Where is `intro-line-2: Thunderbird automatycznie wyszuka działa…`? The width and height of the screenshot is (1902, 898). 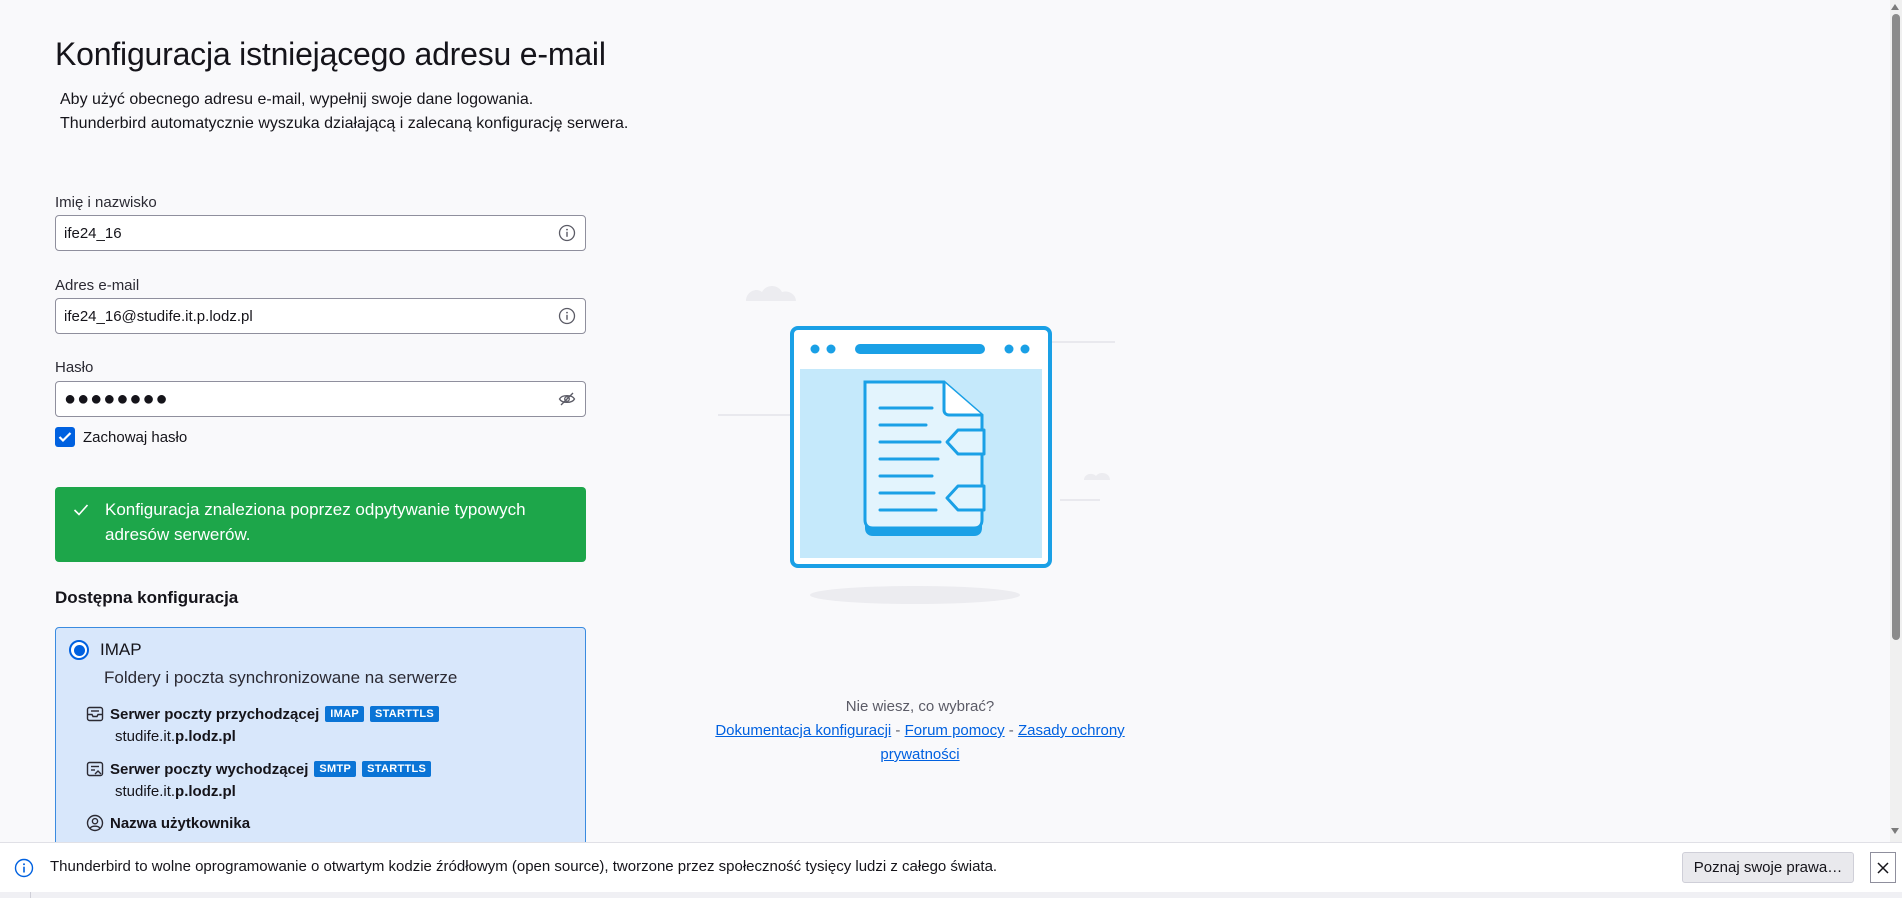 intro-line-2: Thunderbird automatycznie wyszuka działa… is located at coordinates (344, 123).